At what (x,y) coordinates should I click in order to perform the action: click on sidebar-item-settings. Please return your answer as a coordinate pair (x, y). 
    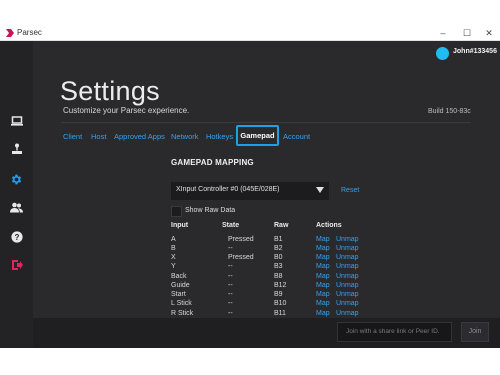
    Looking at the image, I should click on (16, 179).